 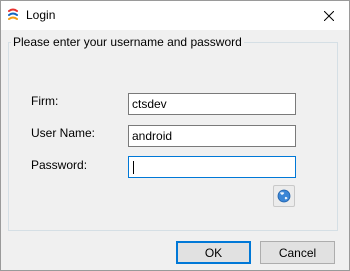 I want to click on group-caption: Please enter your username and password, so click(x=127, y=42).